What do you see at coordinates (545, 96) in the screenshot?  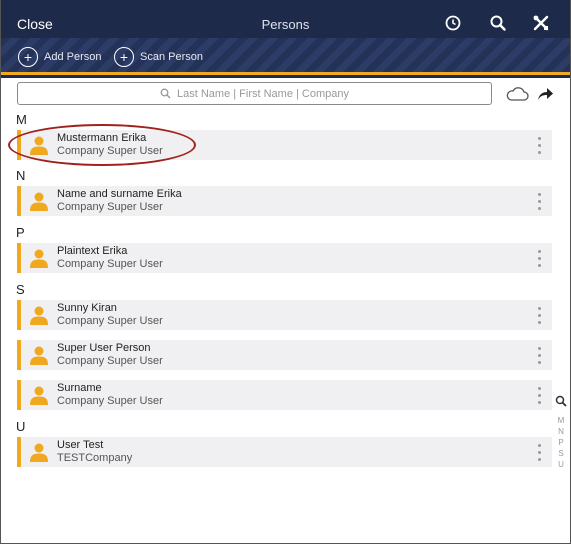 I see `share-arrow-icon` at bounding box center [545, 96].